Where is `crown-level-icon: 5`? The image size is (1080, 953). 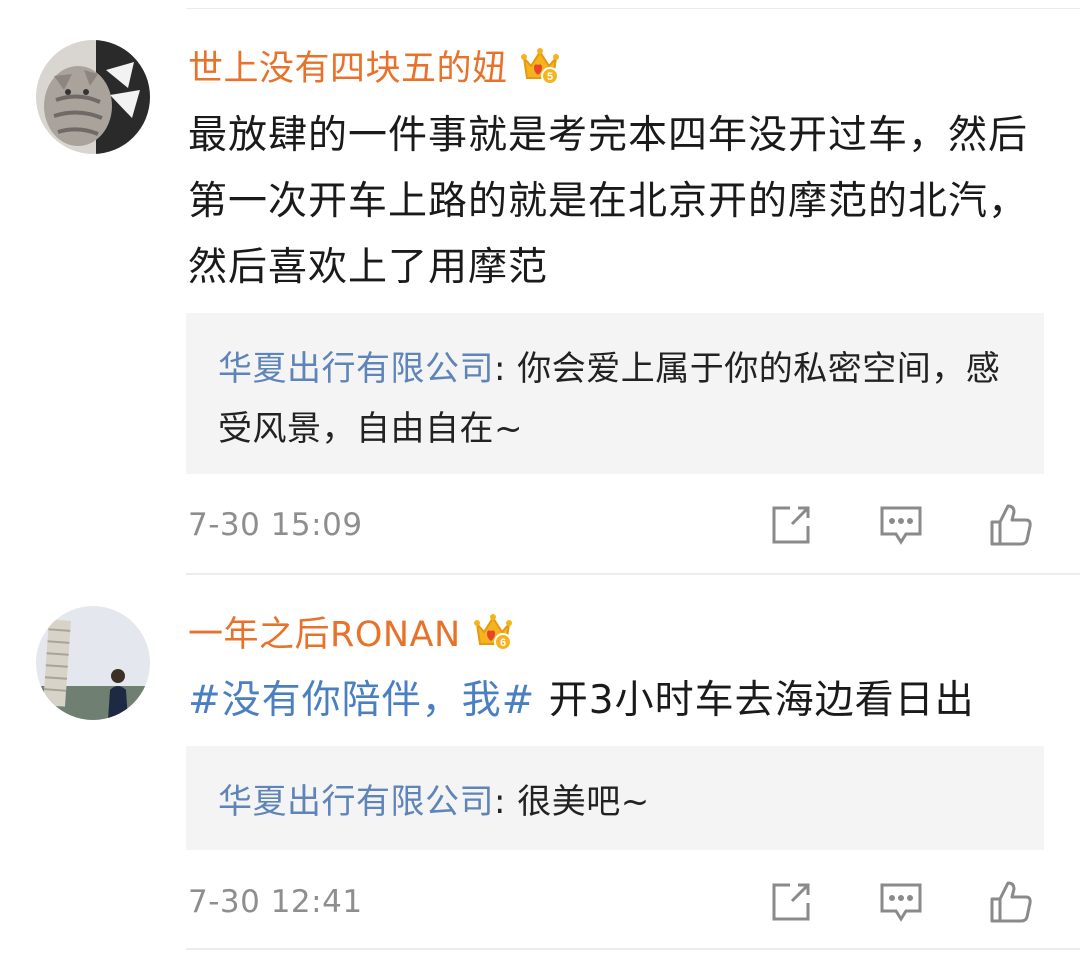
crown-level-icon: 5 is located at coordinates (540, 65).